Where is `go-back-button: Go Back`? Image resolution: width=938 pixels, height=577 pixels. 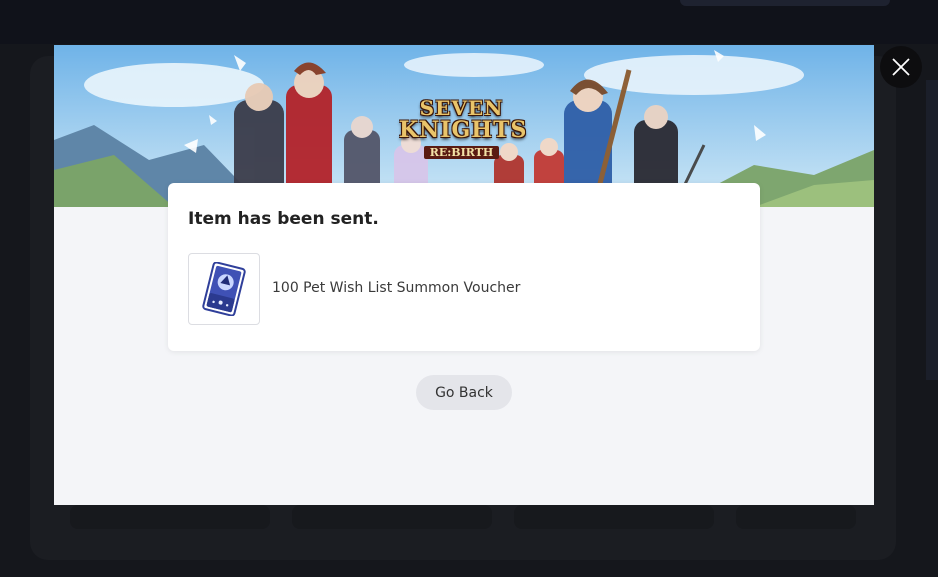 go-back-button: Go Back is located at coordinates (464, 392).